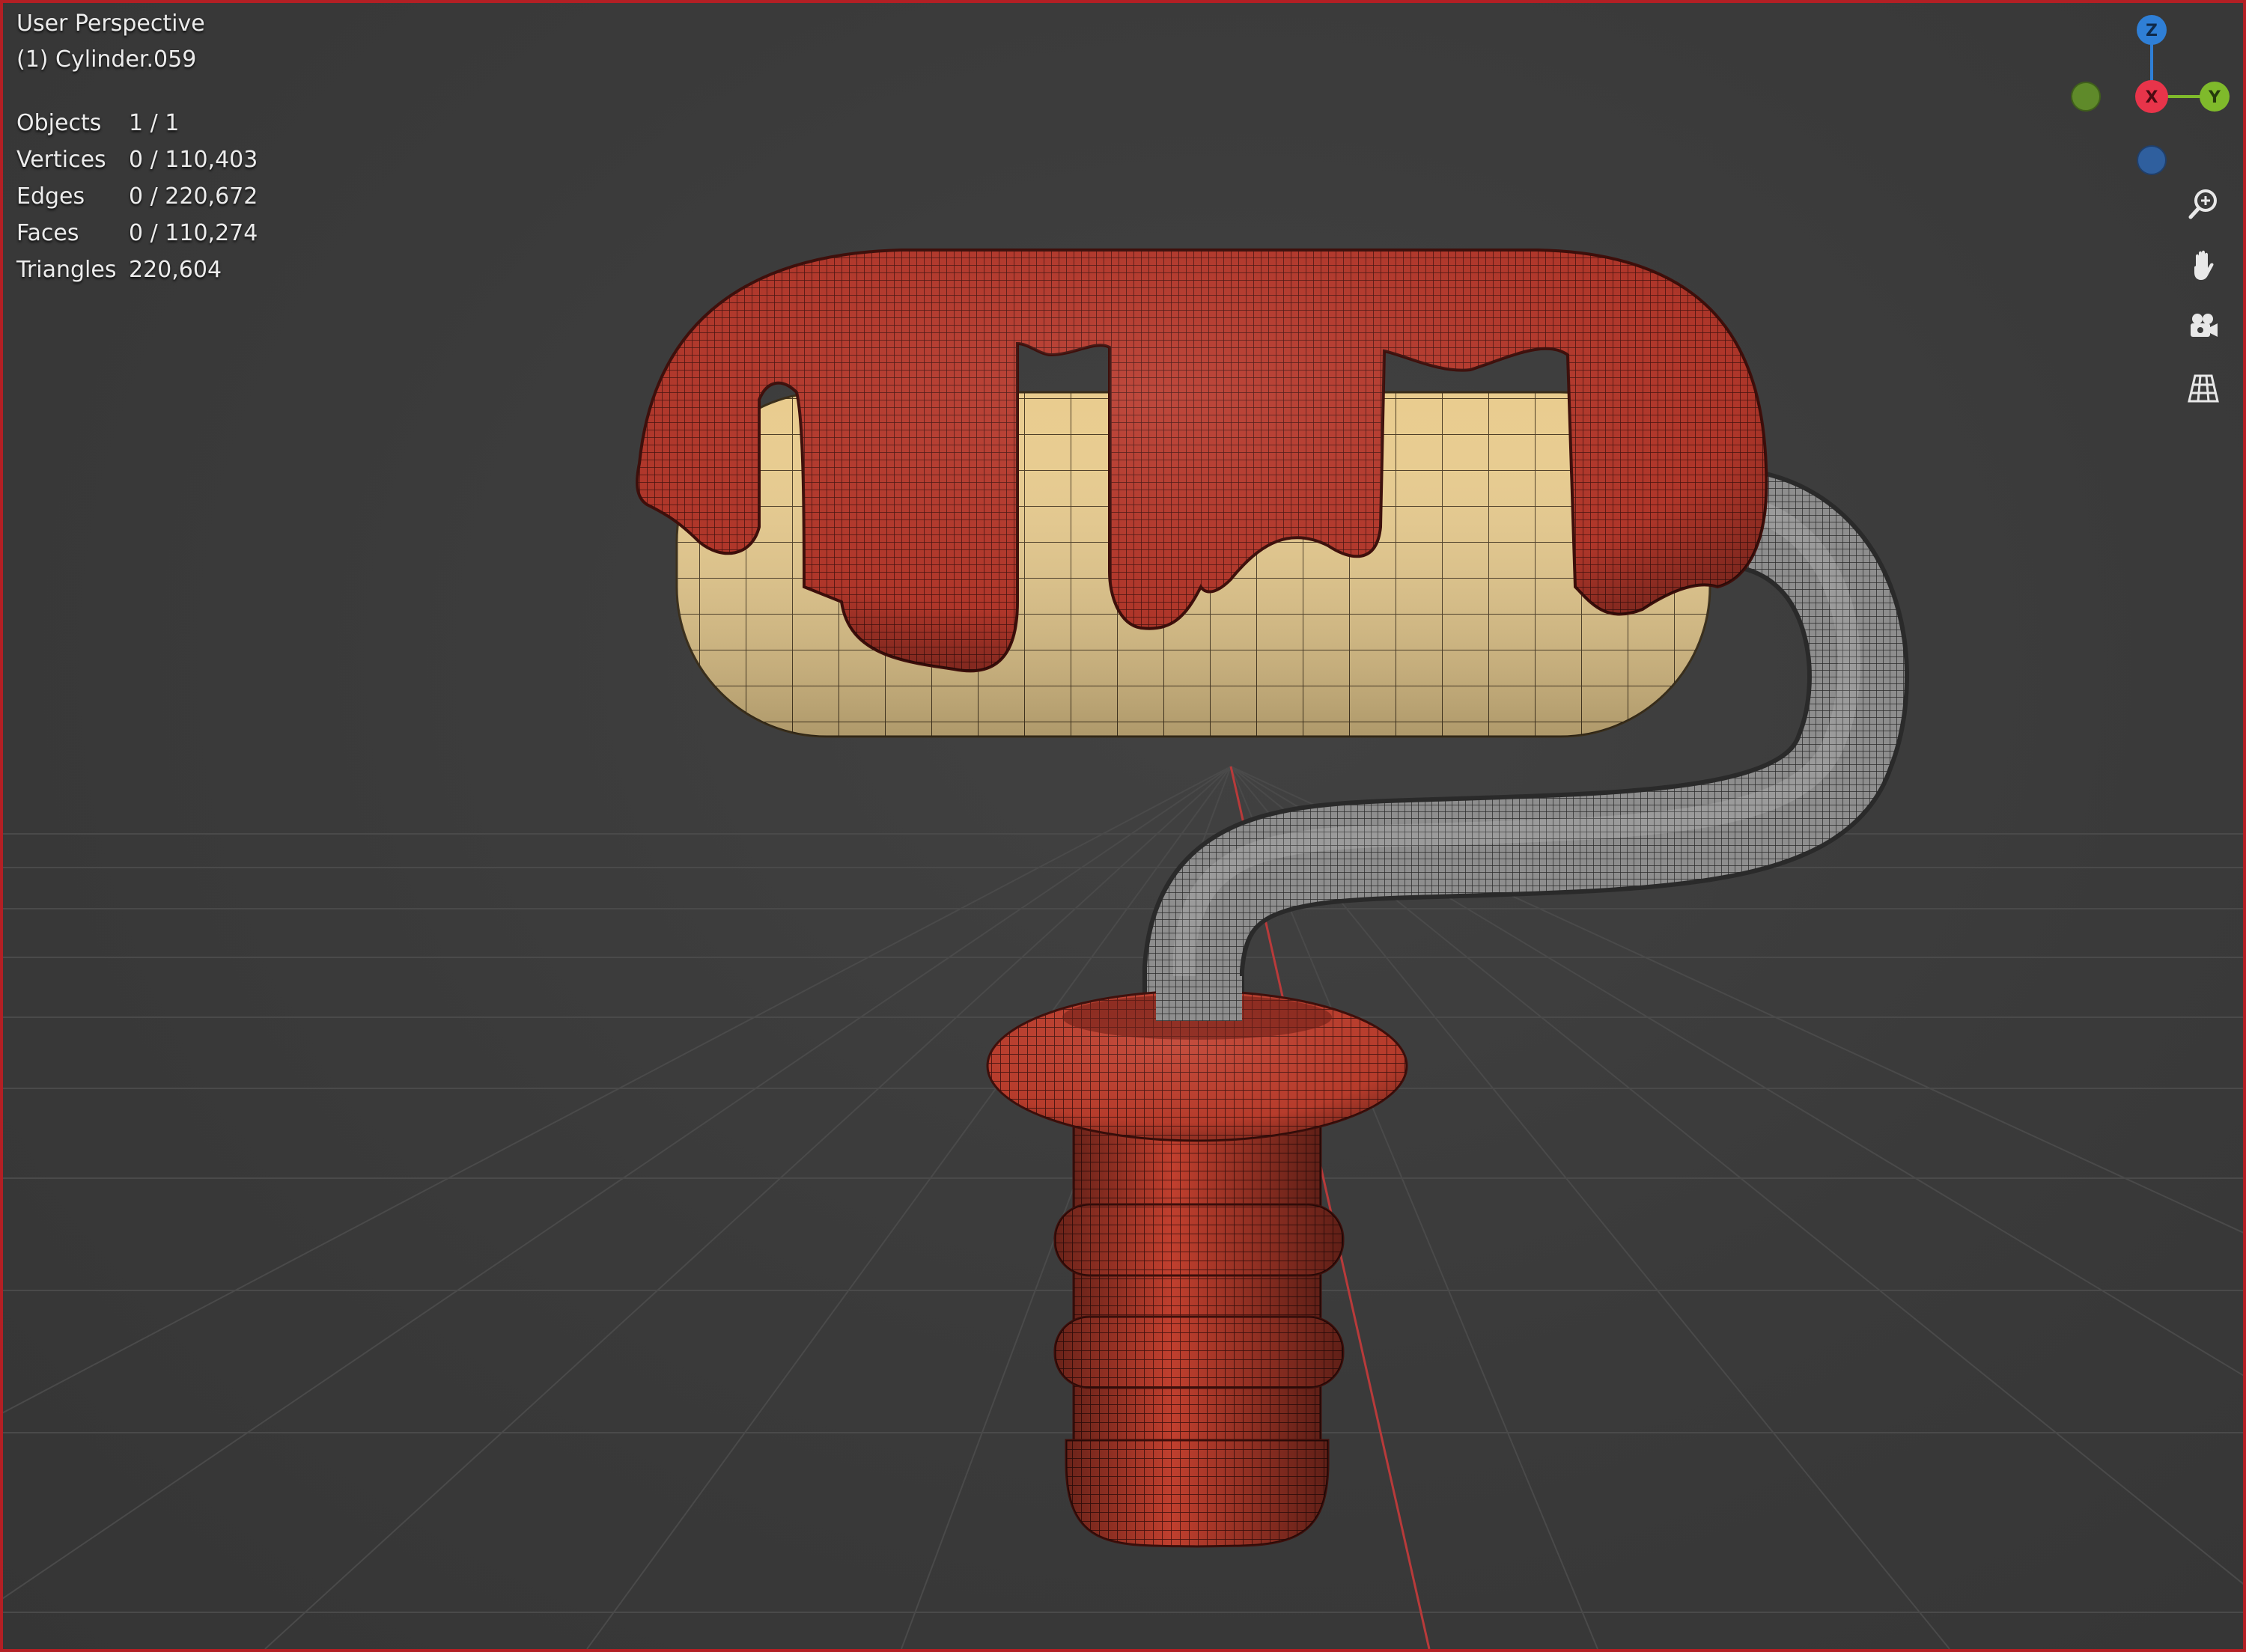 Image resolution: width=2246 pixels, height=1652 pixels. I want to click on perspective-grid-icon, so click(2203, 388).